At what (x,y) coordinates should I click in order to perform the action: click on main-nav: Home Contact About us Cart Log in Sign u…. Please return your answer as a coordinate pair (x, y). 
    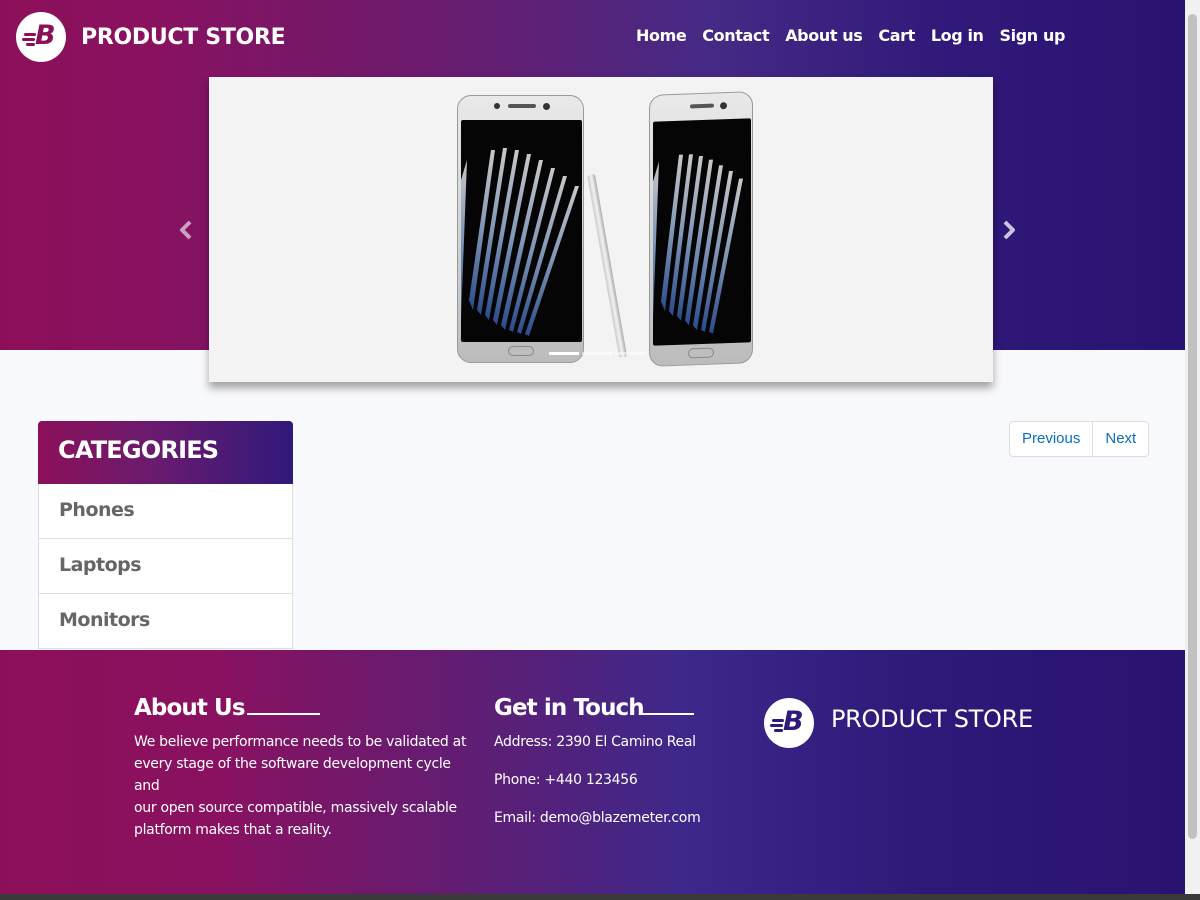
    Looking at the image, I should click on (842, 35).